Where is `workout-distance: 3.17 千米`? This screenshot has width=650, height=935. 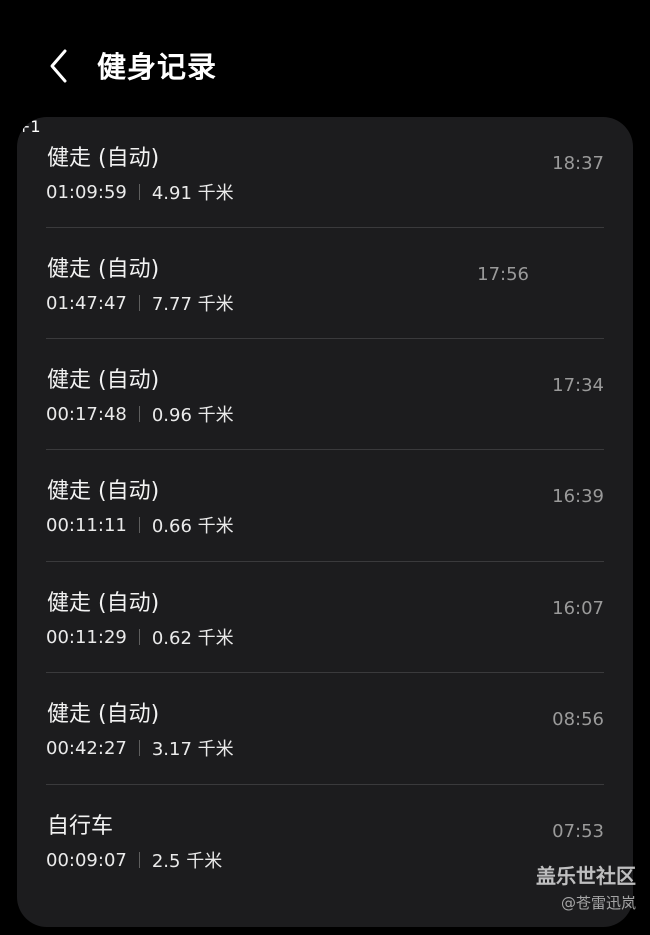
workout-distance: 3.17 千米 is located at coordinates (192, 749).